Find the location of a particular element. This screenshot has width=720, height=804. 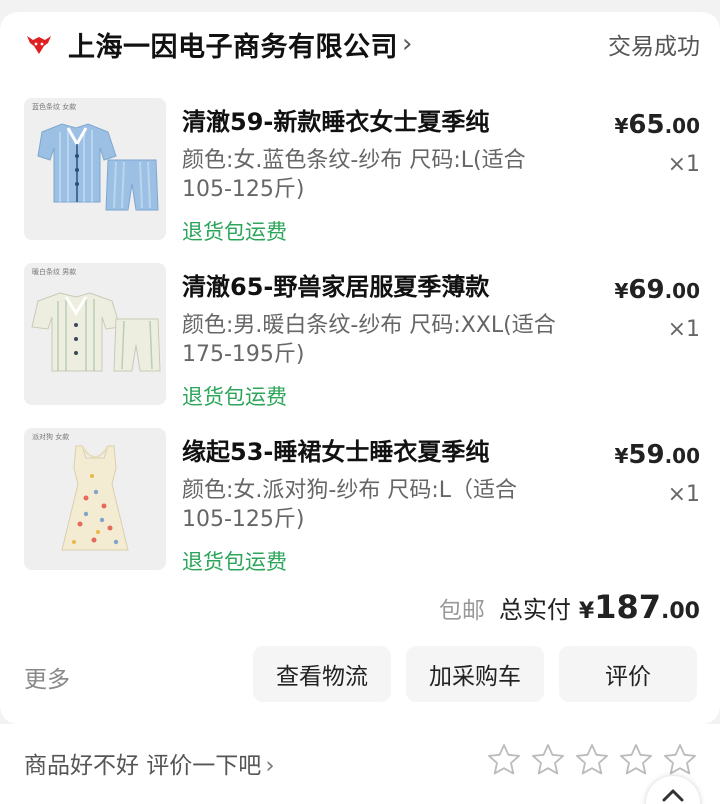

item-price: ¥69.00 is located at coordinates (657, 290).